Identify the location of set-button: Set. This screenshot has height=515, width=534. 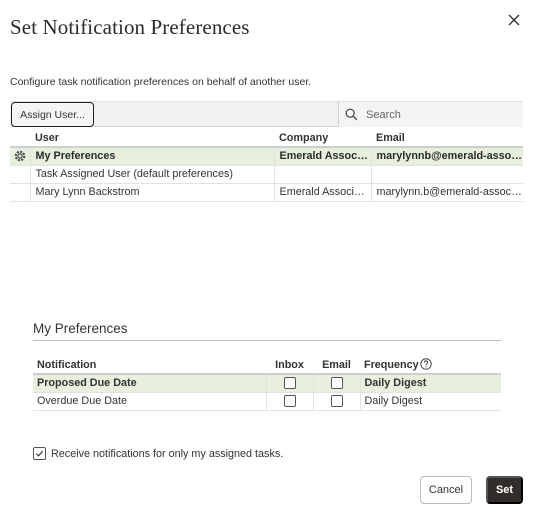
(504, 490).